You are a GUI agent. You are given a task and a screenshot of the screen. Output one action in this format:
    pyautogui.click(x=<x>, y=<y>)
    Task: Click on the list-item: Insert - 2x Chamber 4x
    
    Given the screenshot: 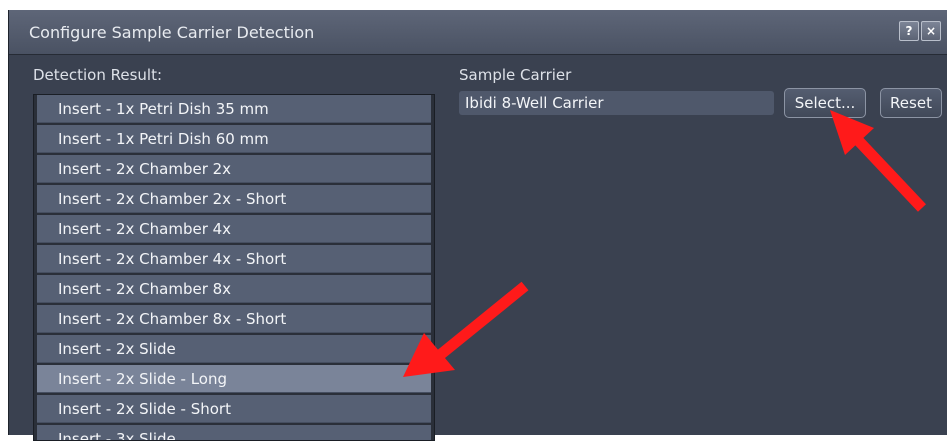 What is the action you would take?
    pyautogui.click(x=234, y=229)
    